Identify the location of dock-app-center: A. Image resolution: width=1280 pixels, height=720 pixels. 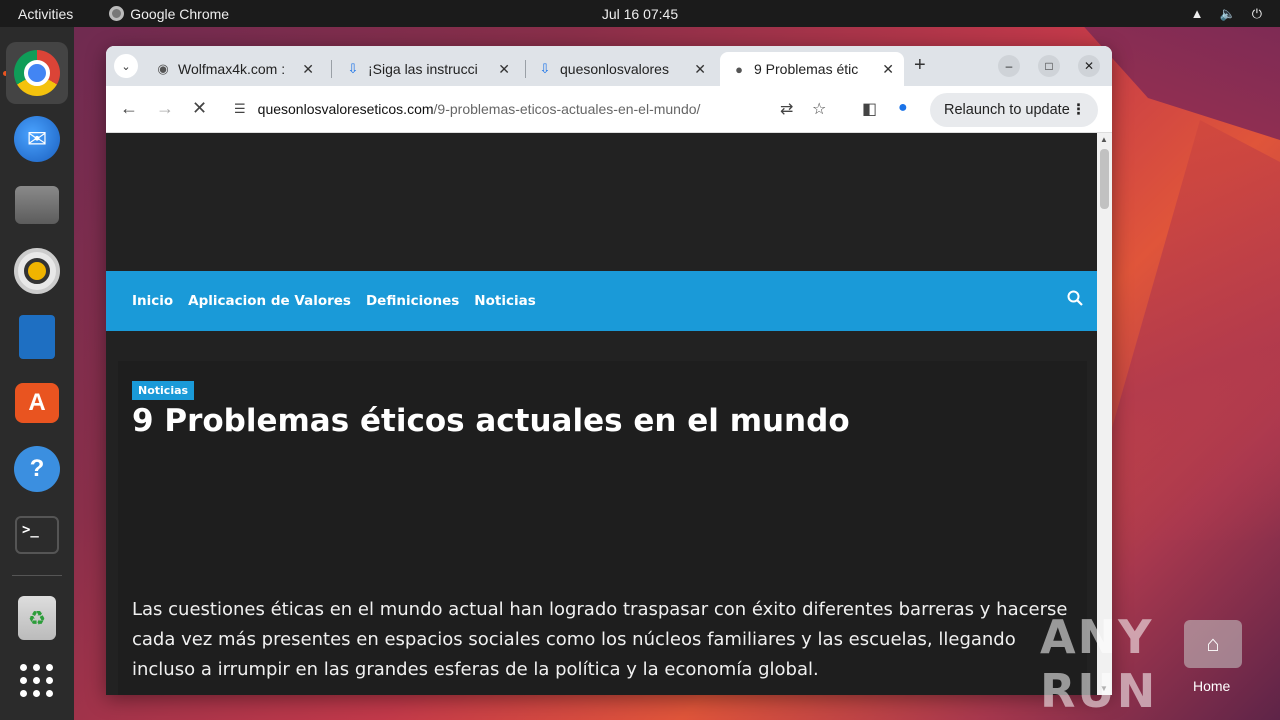
(37, 403).